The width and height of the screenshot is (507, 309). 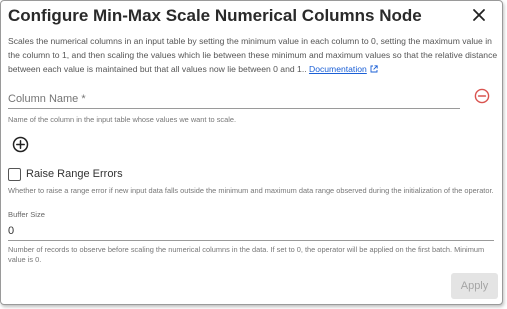 I want to click on apply-button: Apply, so click(x=474, y=286).